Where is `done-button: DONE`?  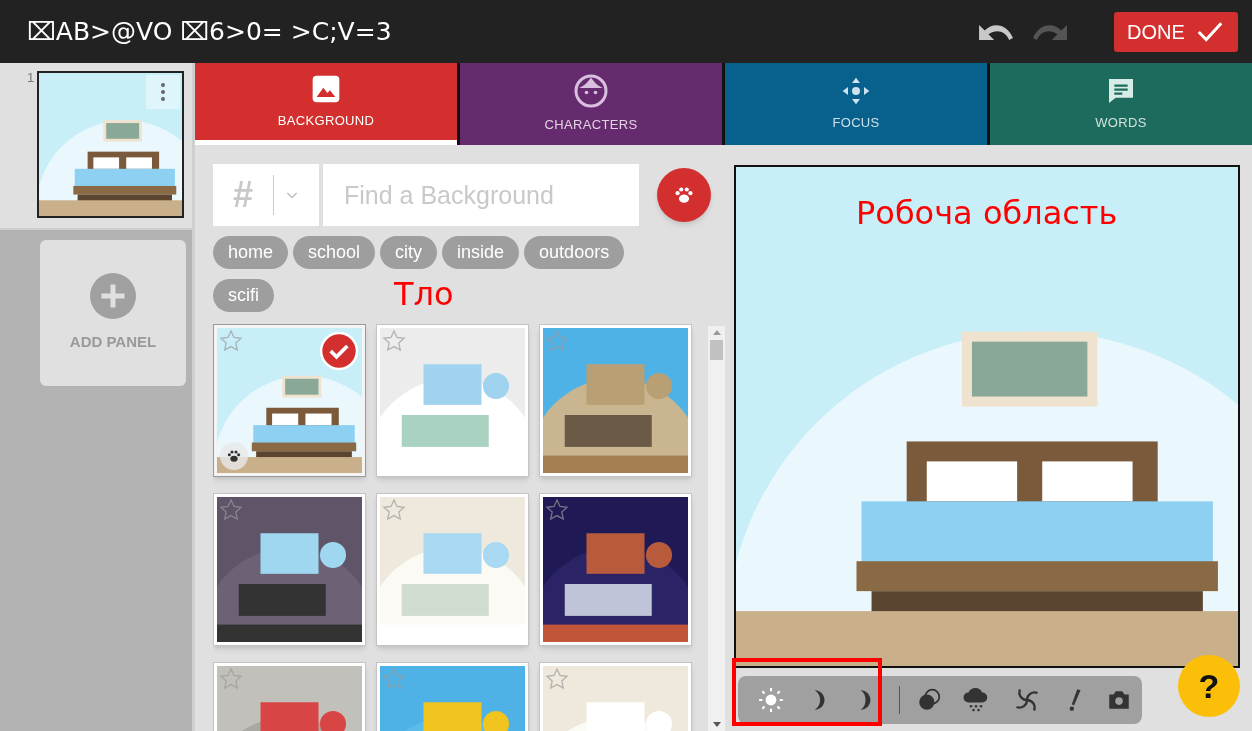 done-button: DONE is located at coordinates (1176, 31).